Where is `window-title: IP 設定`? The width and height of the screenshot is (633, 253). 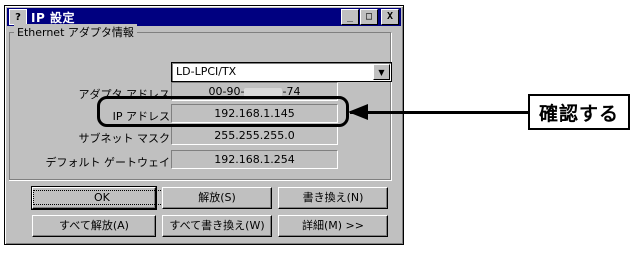
window-title: IP 設定 is located at coordinates (53, 17).